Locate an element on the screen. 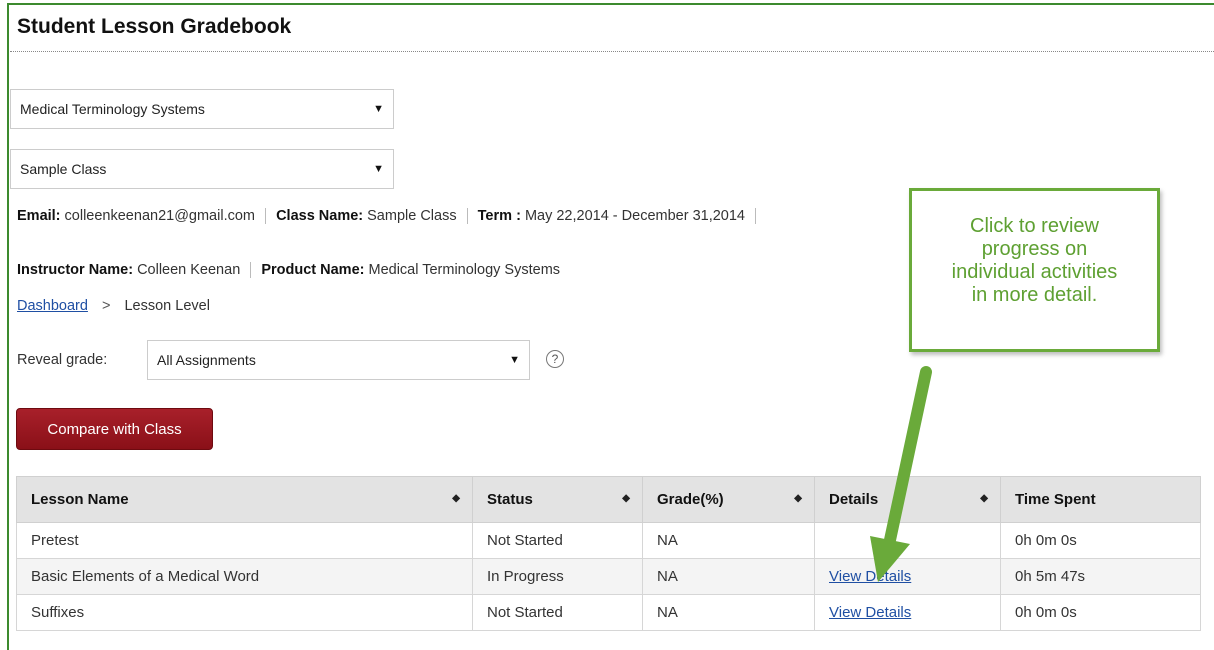 This screenshot has height=650, width=1214. class-name-value: Sample Class is located at coordinates (412, 216).